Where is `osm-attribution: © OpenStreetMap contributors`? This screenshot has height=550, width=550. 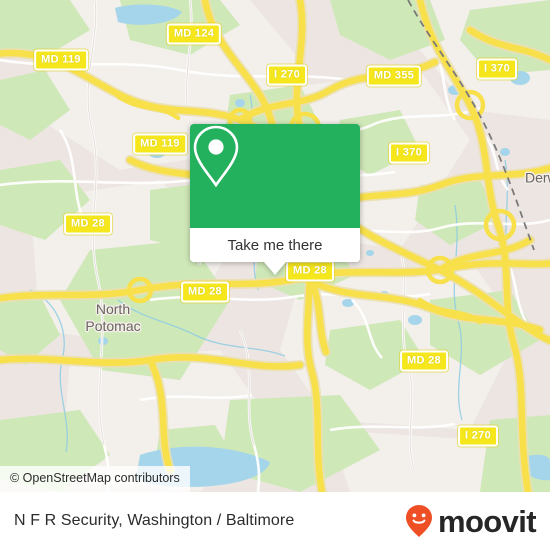
osm-attribution: © OpenStreetMap contributors is located at coordinates (95, 479).